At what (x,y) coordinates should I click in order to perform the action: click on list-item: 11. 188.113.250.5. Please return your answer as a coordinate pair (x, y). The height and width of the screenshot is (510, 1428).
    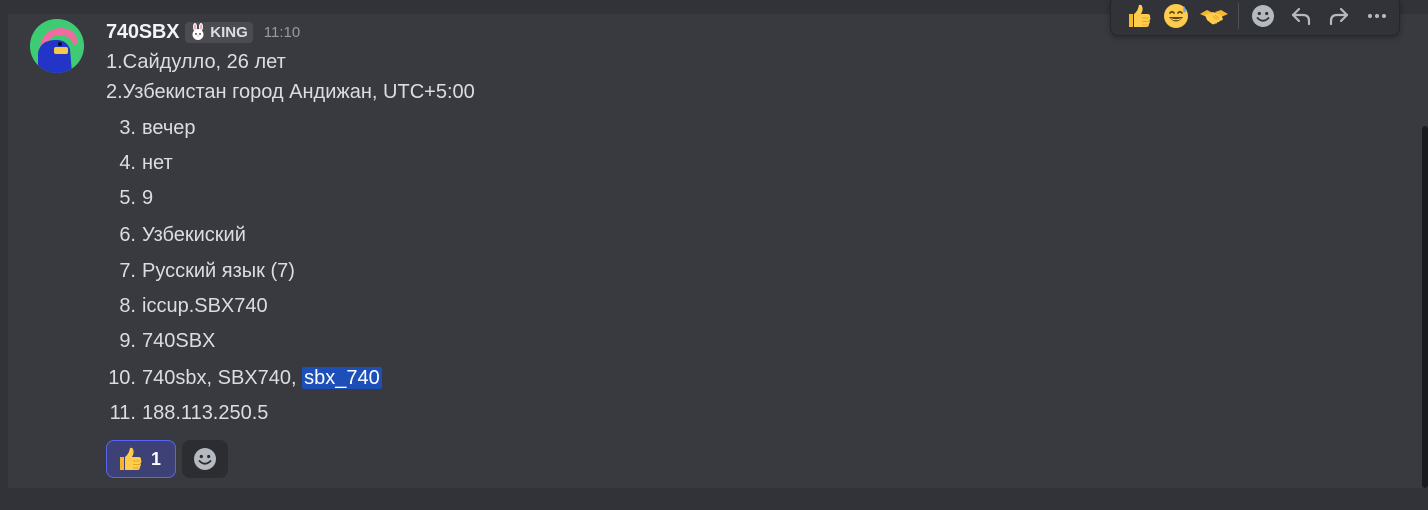
    Looking at the image, I should click on (187, 413).